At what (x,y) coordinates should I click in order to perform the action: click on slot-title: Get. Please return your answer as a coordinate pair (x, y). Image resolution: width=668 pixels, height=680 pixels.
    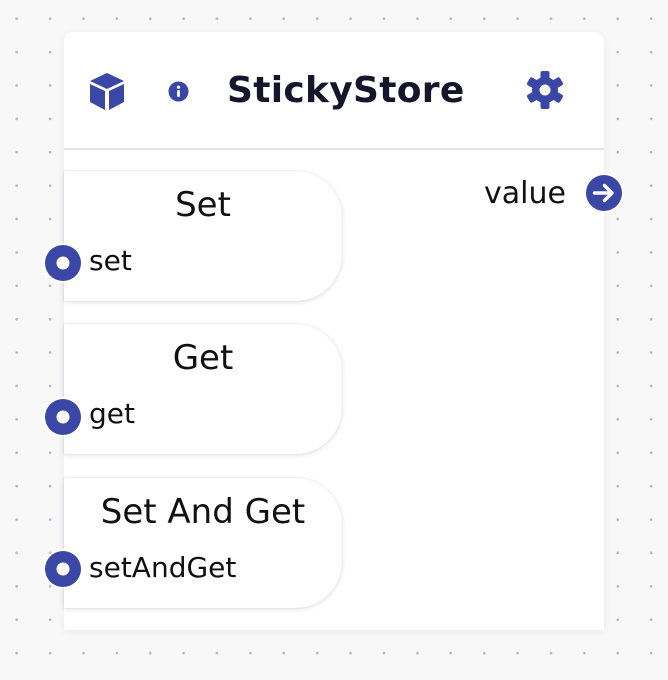
    Looking at the image, I should click on (203, 358).